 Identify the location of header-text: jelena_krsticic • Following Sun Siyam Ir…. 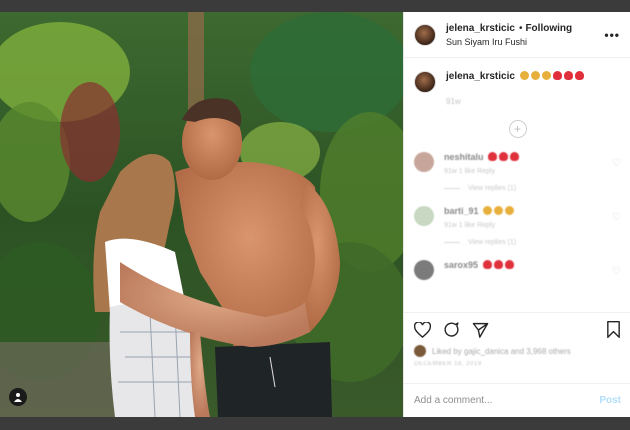
(525, 35).